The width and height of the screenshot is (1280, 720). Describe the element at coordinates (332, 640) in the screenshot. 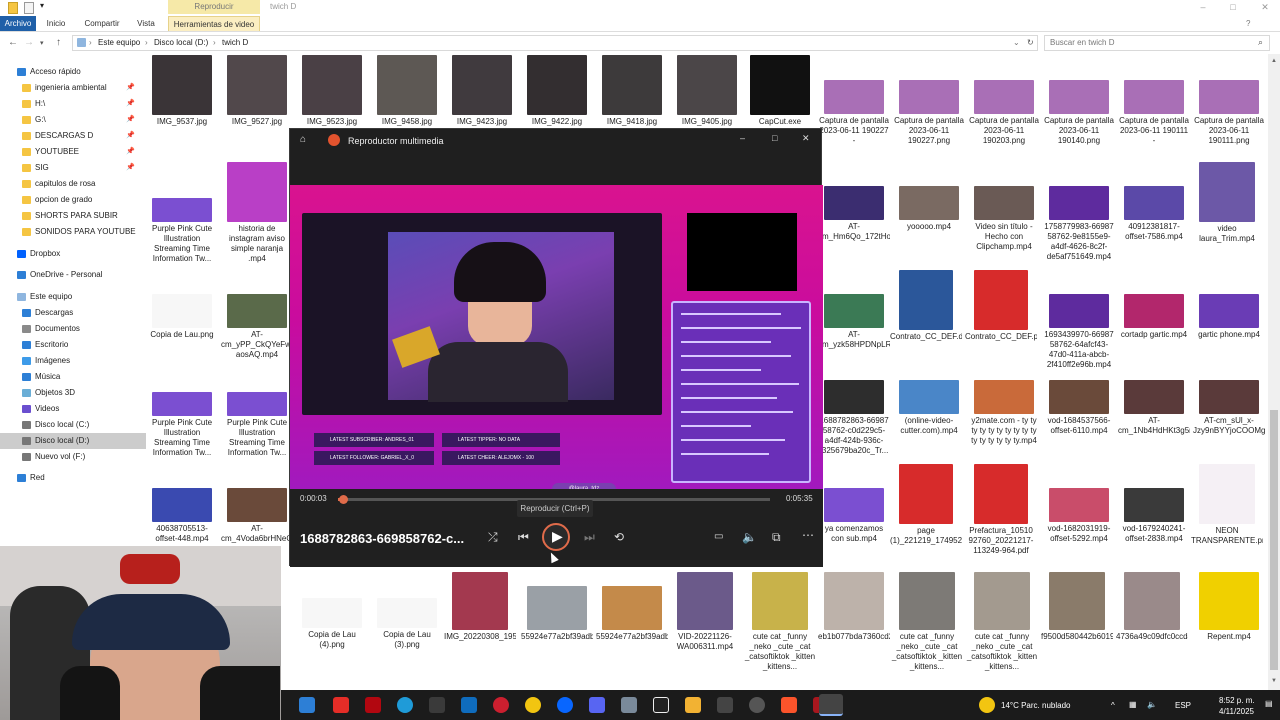

I see `file-name: Copia de Lau (4).png` at that location.